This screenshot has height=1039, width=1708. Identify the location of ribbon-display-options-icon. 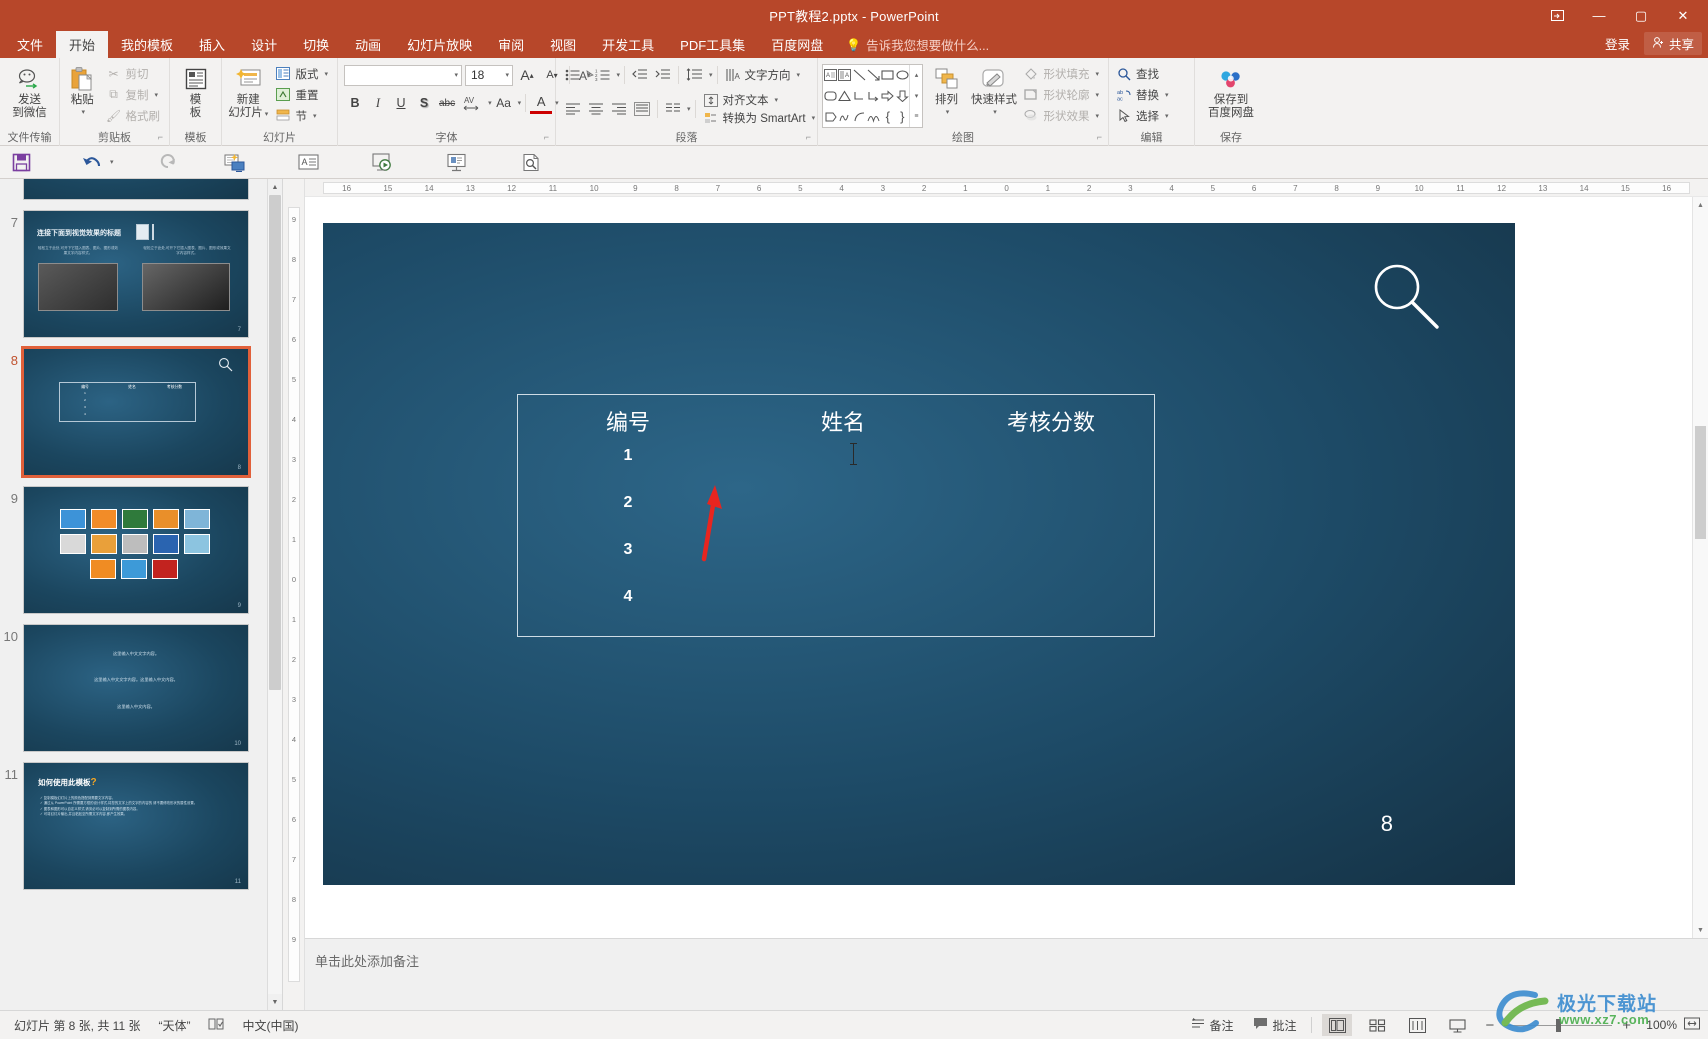
(1557, 15).